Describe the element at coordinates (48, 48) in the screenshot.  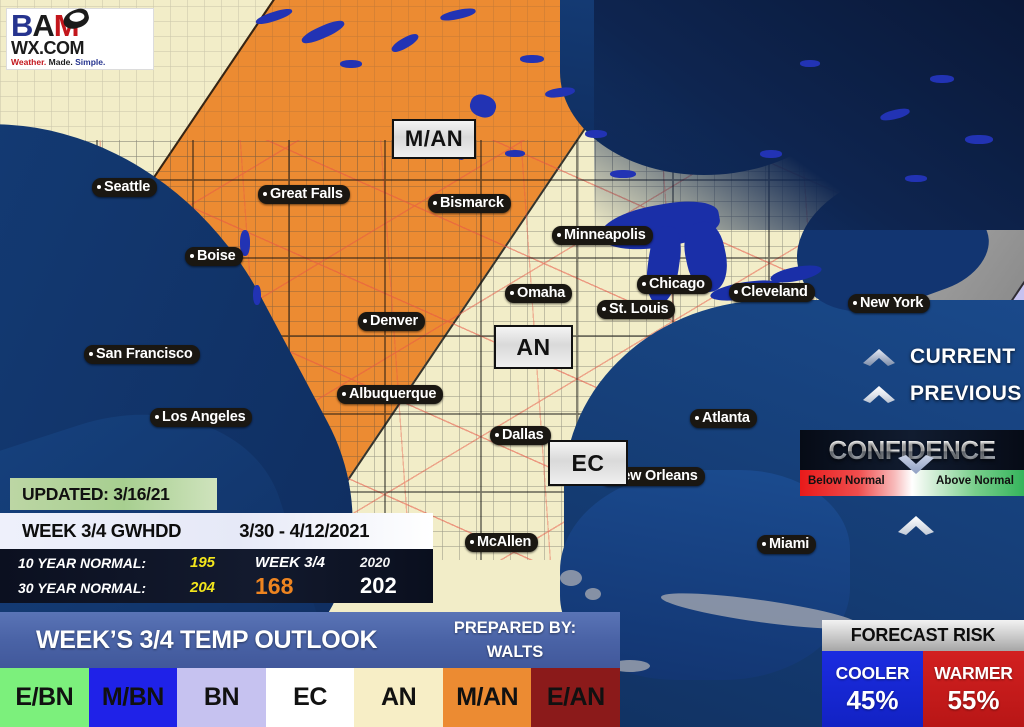
I see `logo-domain: WX.COM` at that location.